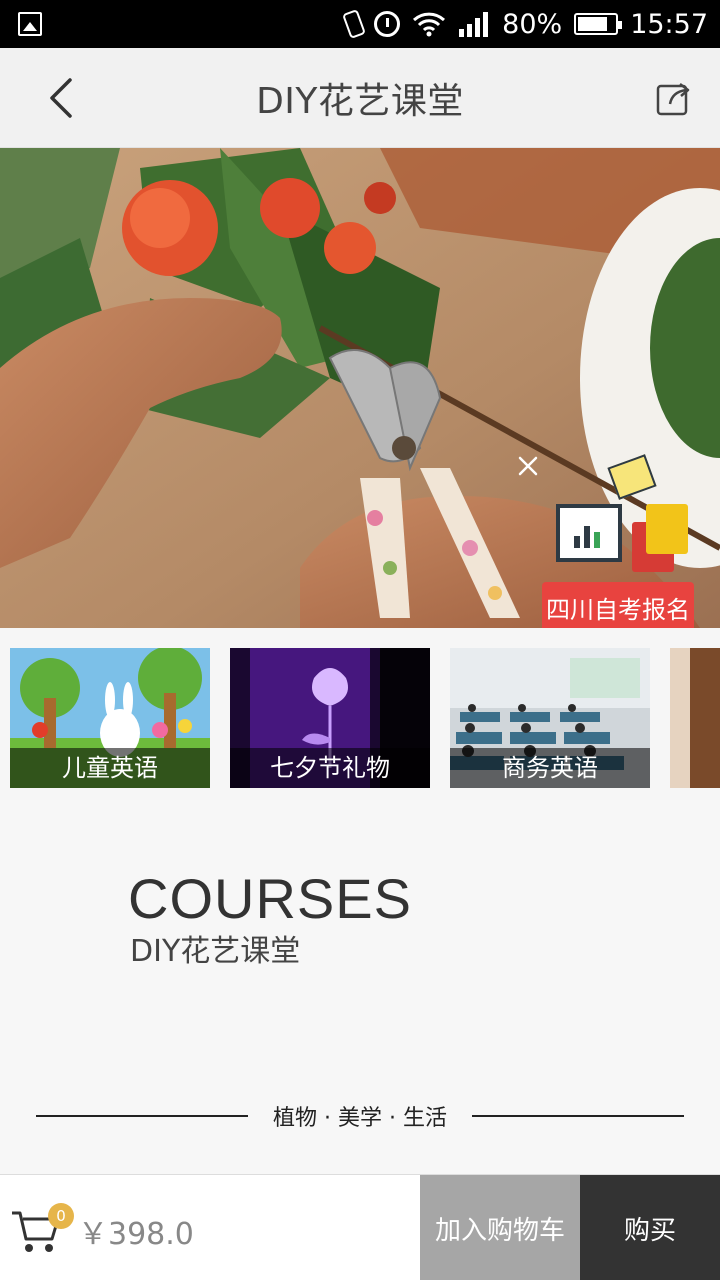 Image resolution: width=720 pixels, height=1280 pixels. What do you see at coordinates (589, 533) in the screenshot?
I see `ad-chart-board-icon` at bounding box center [589, 533].